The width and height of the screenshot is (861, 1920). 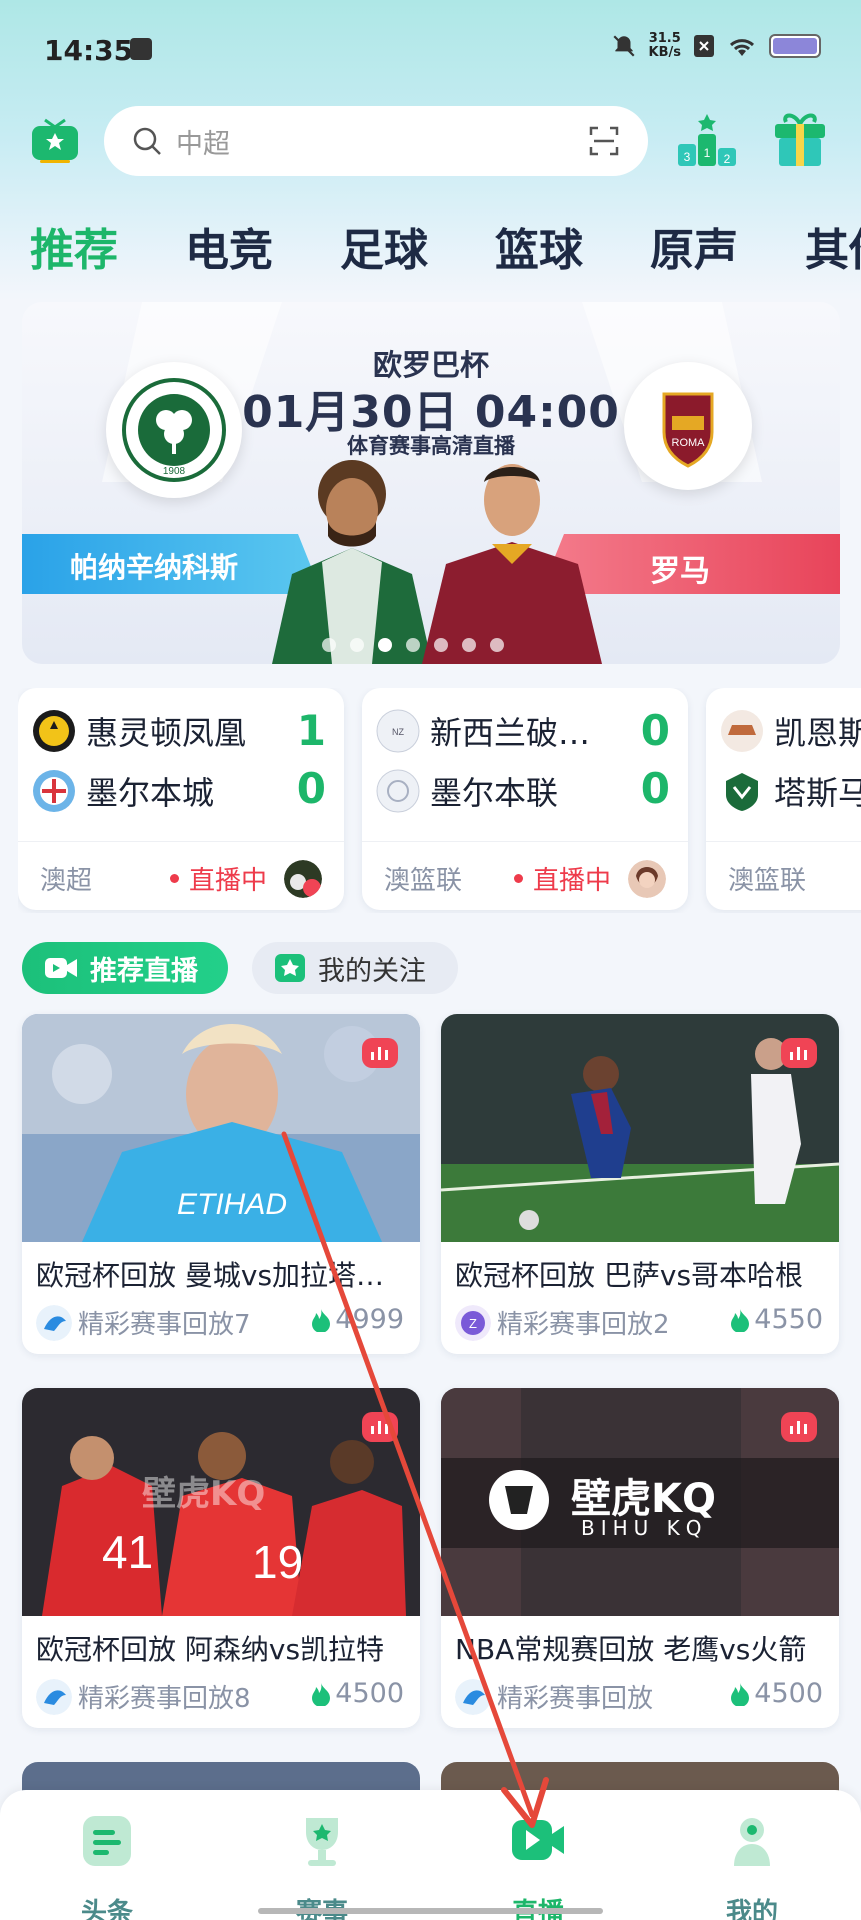 What do you see at coordinates (790, 791) in the screenshot?
I see `match-away-team: 塔斯马` at bounding box center [790, 791].